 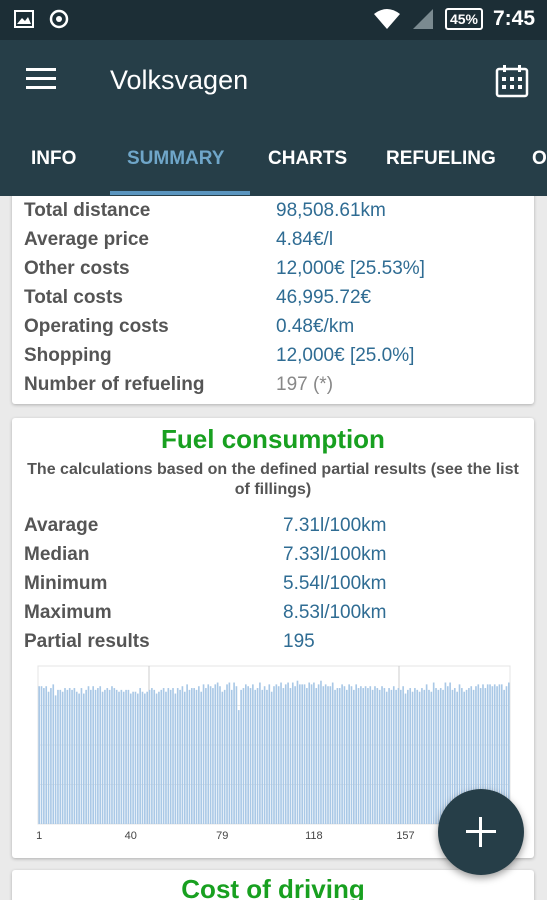 I want to click on status-bar: 45% 7:45, so click(x=273, y=20).